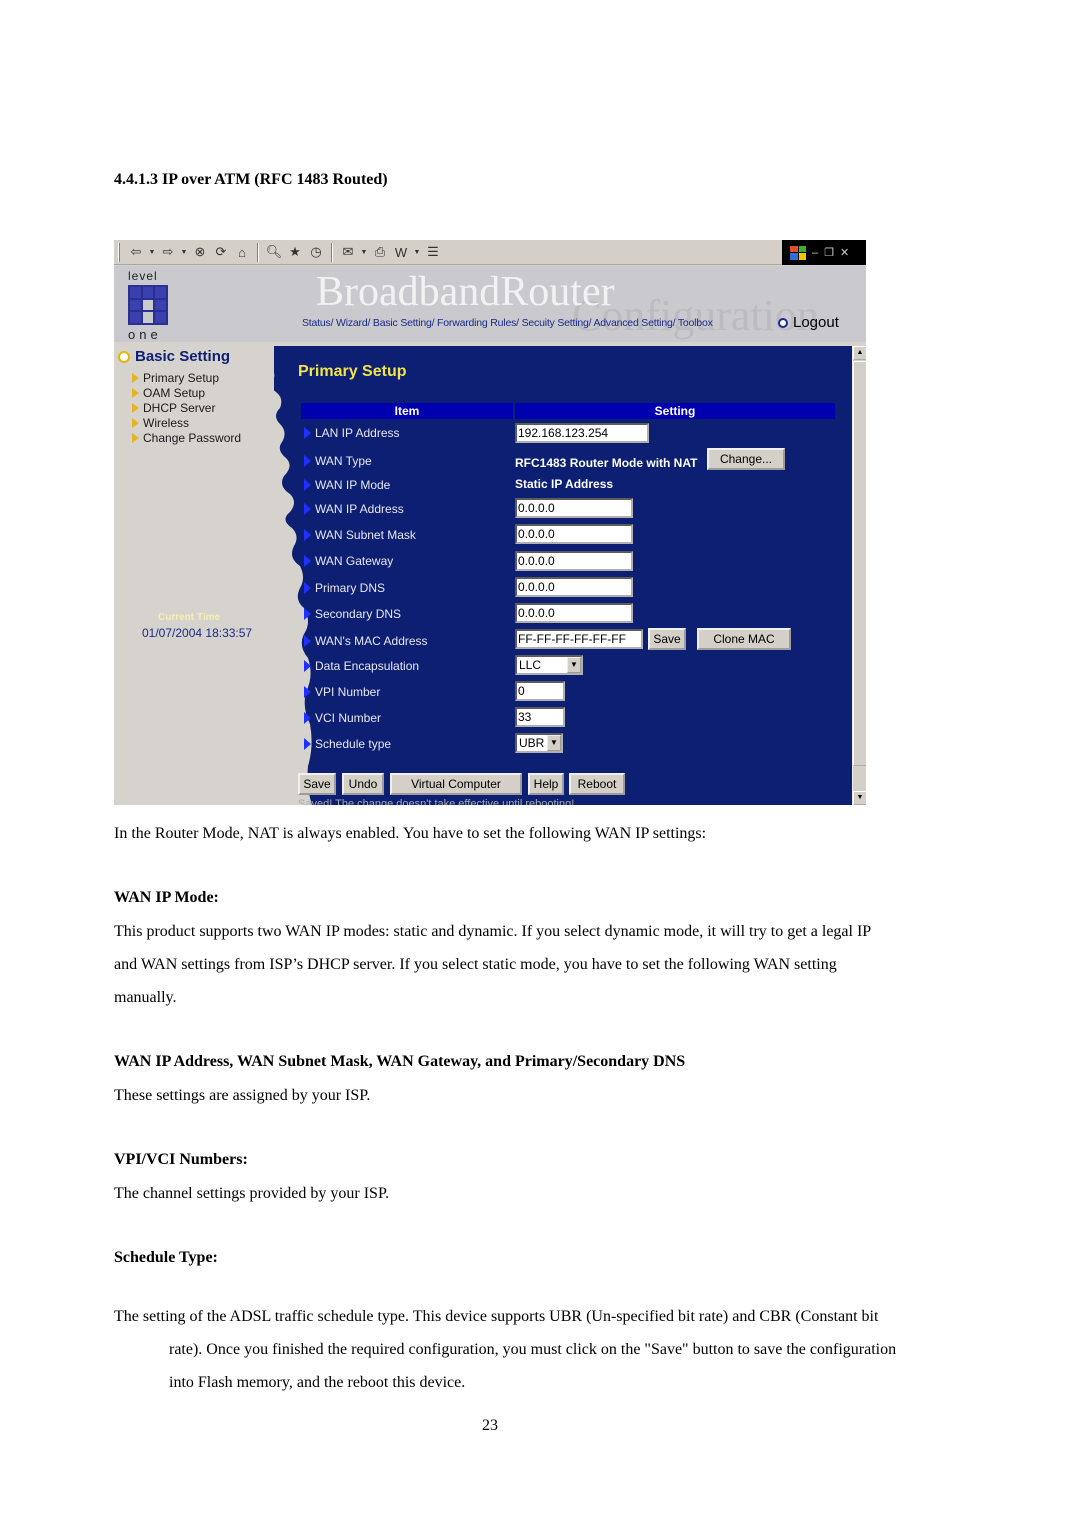  What do you see at coordinates (859, 798) in the screenshot?
I see `scroll-down-icon: ▼` at bounding box center [859, 798].